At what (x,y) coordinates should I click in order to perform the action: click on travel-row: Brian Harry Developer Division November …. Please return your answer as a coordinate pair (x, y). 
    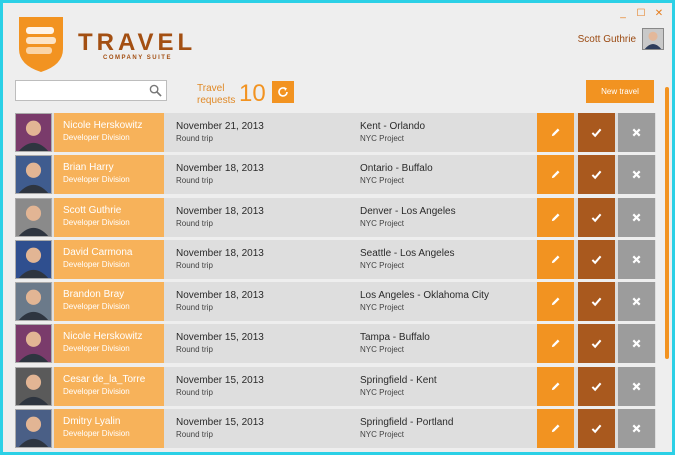
    Looking at the image, I should click on (335, 175).